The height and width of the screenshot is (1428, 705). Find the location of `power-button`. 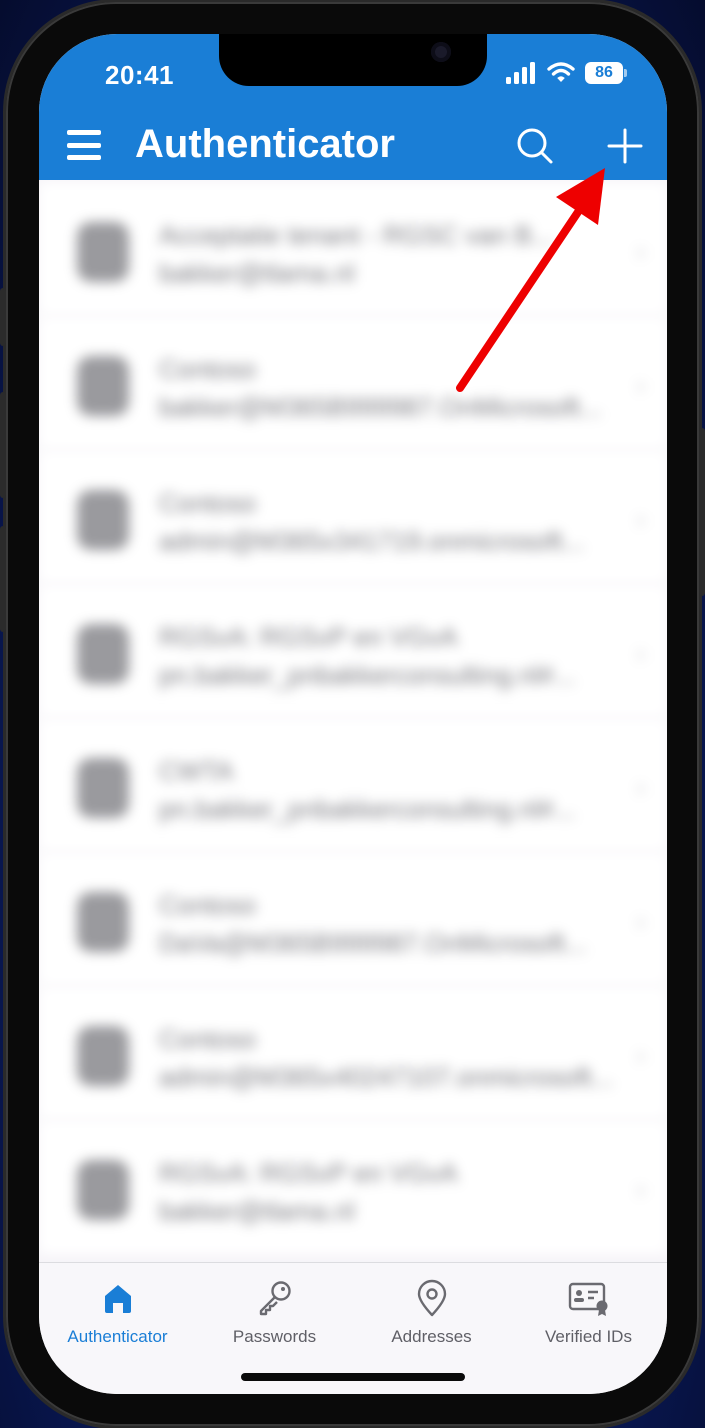

power-button is located at coordinates (702, 512).